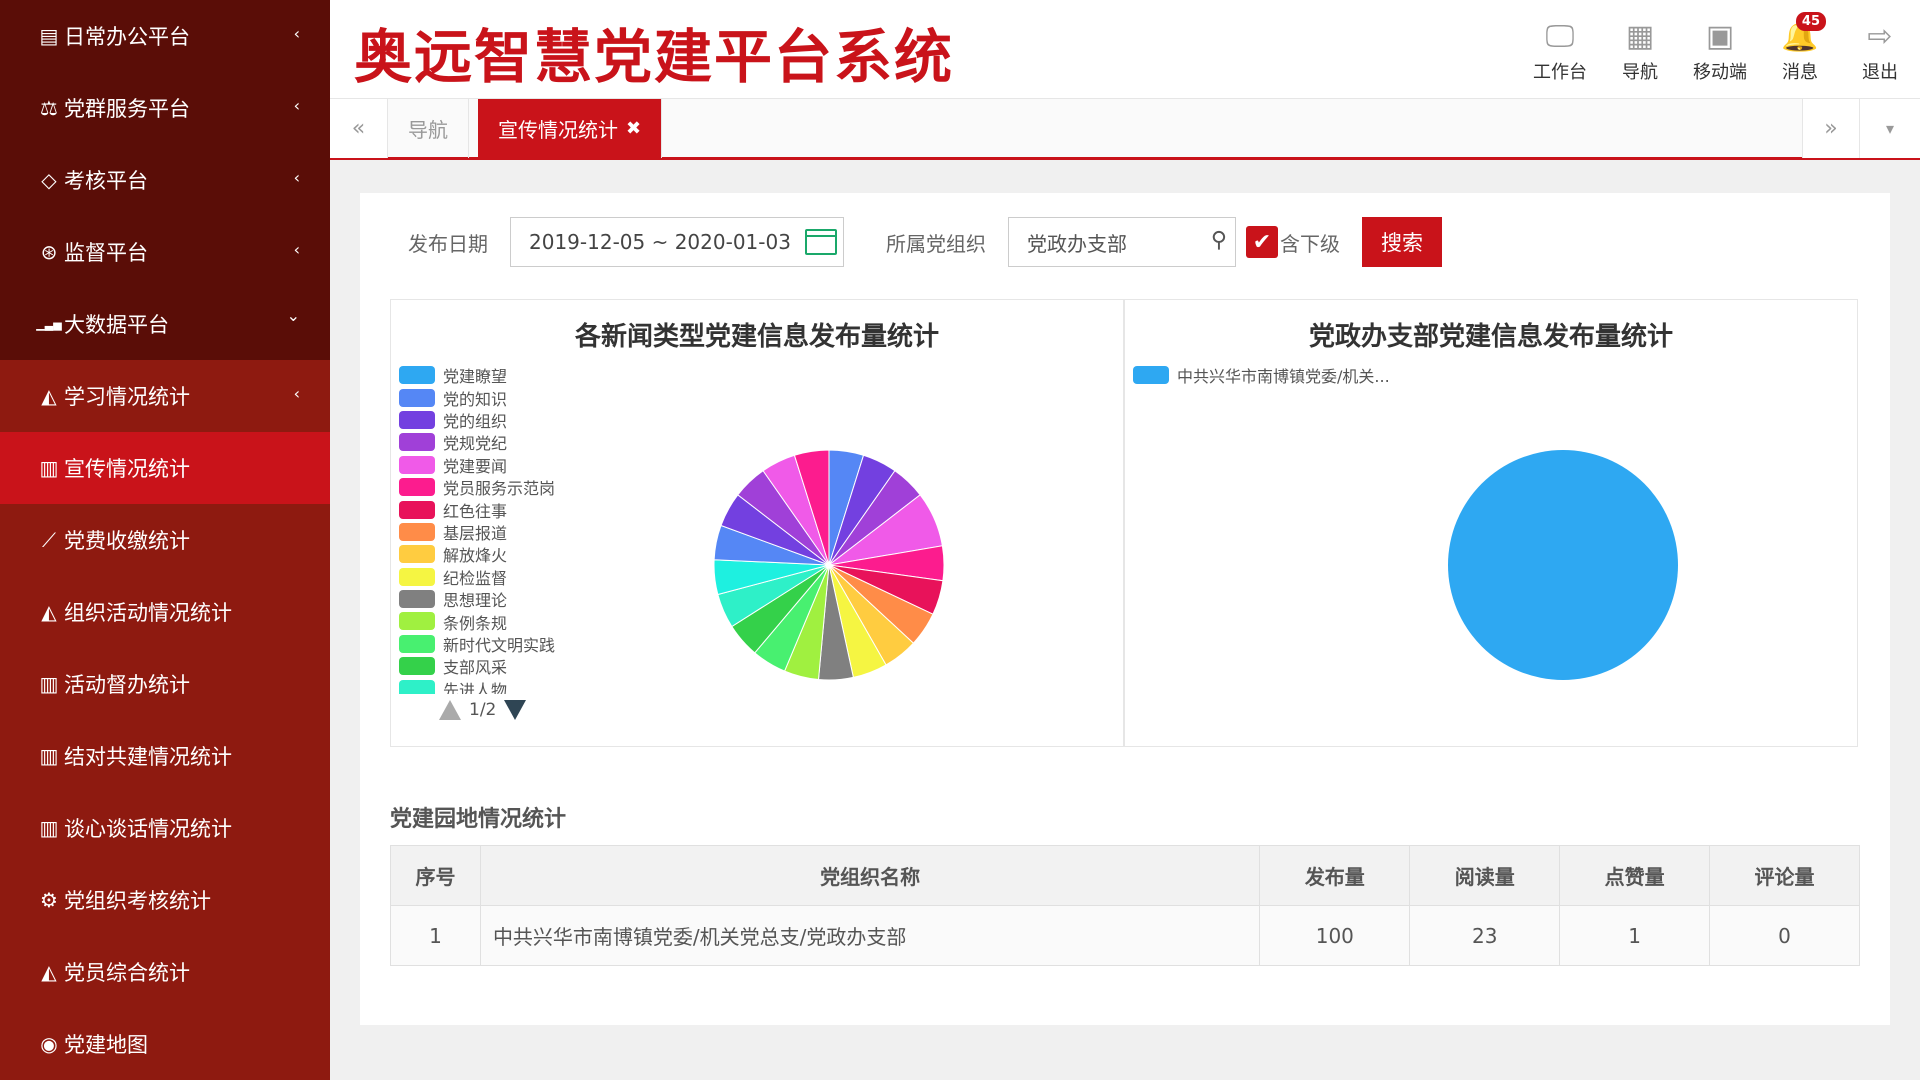  I want to click on sign-out-icon: ⇨, so click(1880, 36).